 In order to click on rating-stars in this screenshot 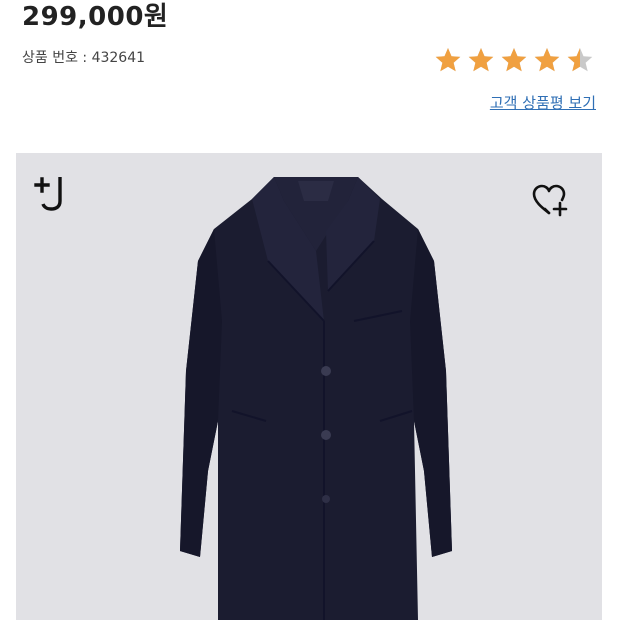, I will do `click(514, 60)`.